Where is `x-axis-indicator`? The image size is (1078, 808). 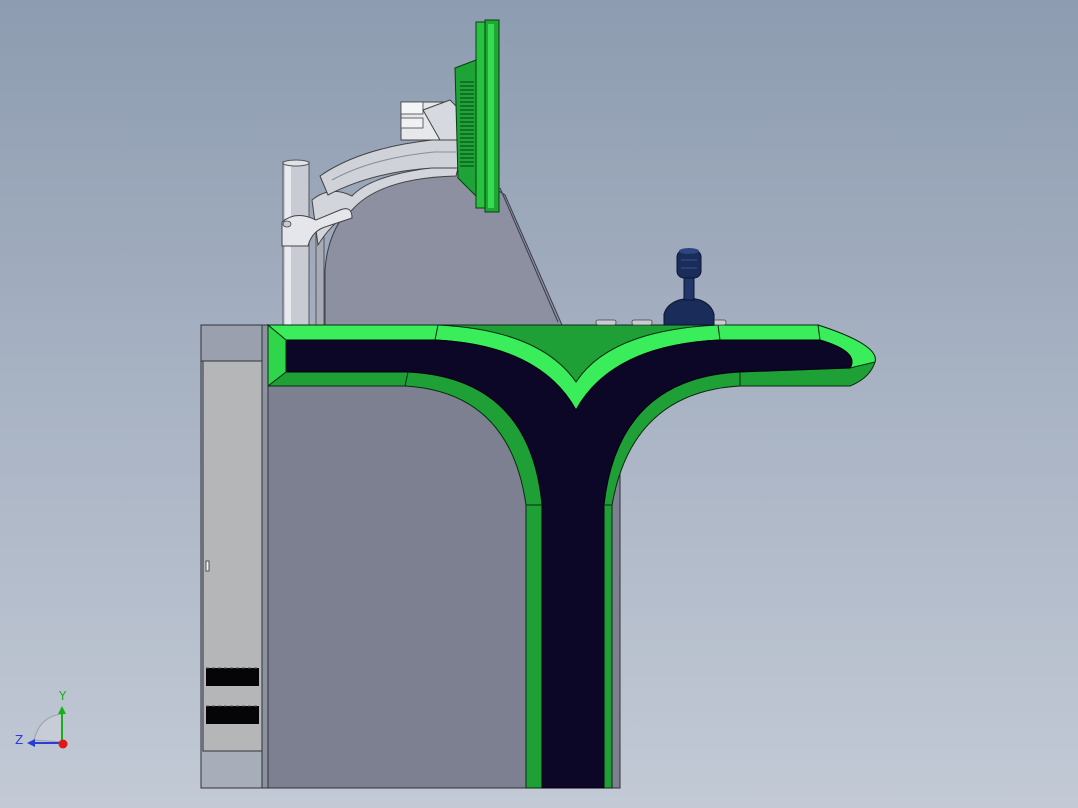 x-axis-indicator is located at coordinates (63, 744).